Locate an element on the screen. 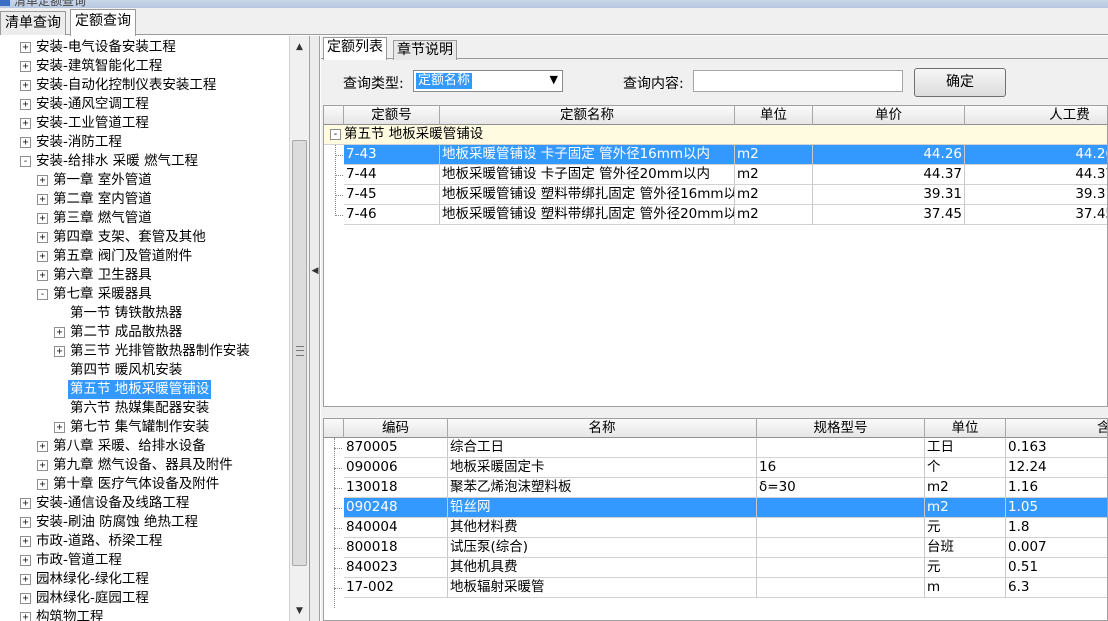 Image resolution: width=1108 pixels, height=621 pixels. tree-item: + 安装-消防工程 is located at coordinates (145, 142).